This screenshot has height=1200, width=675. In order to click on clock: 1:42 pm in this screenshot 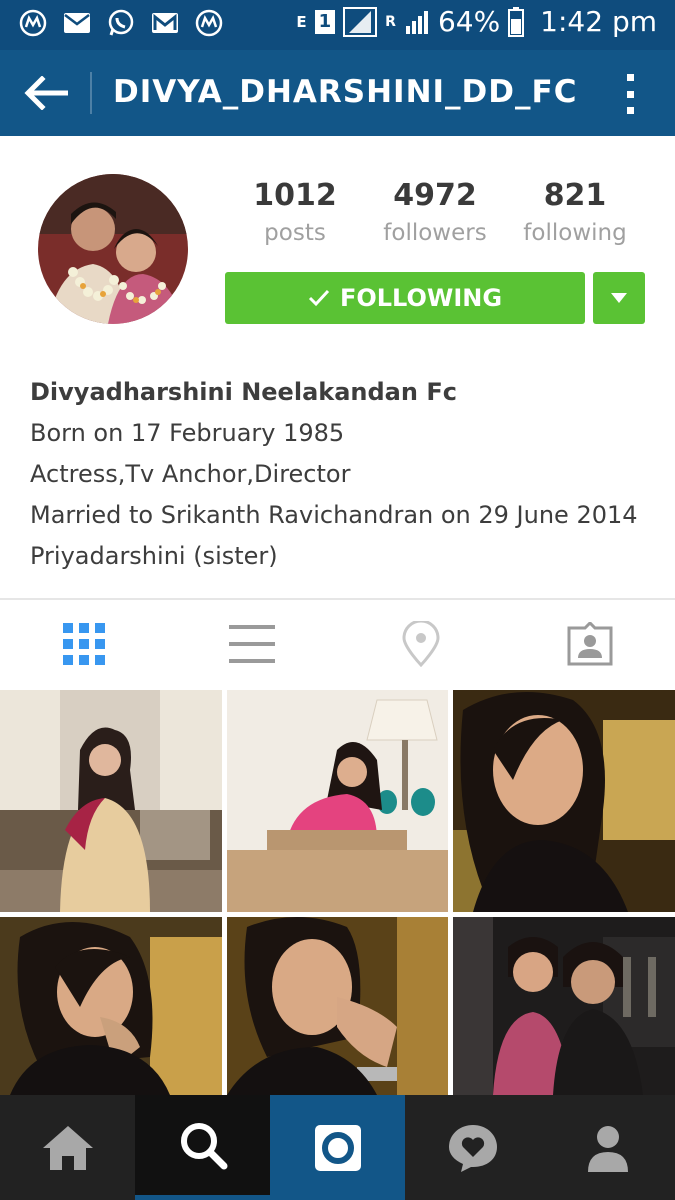, I will do `click(598, 21)`.